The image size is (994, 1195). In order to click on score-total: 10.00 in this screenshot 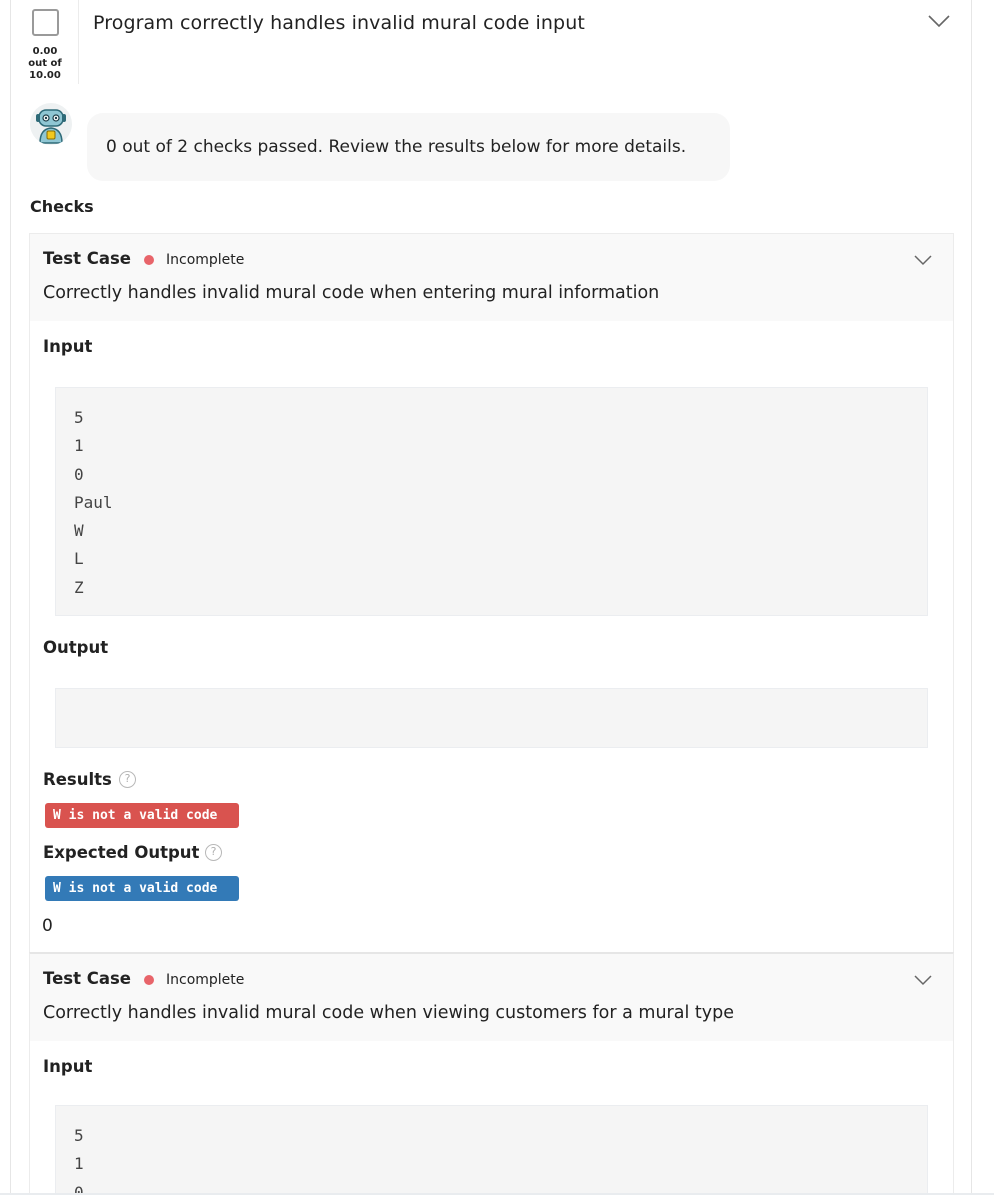, I will do `click(45, 75)`.